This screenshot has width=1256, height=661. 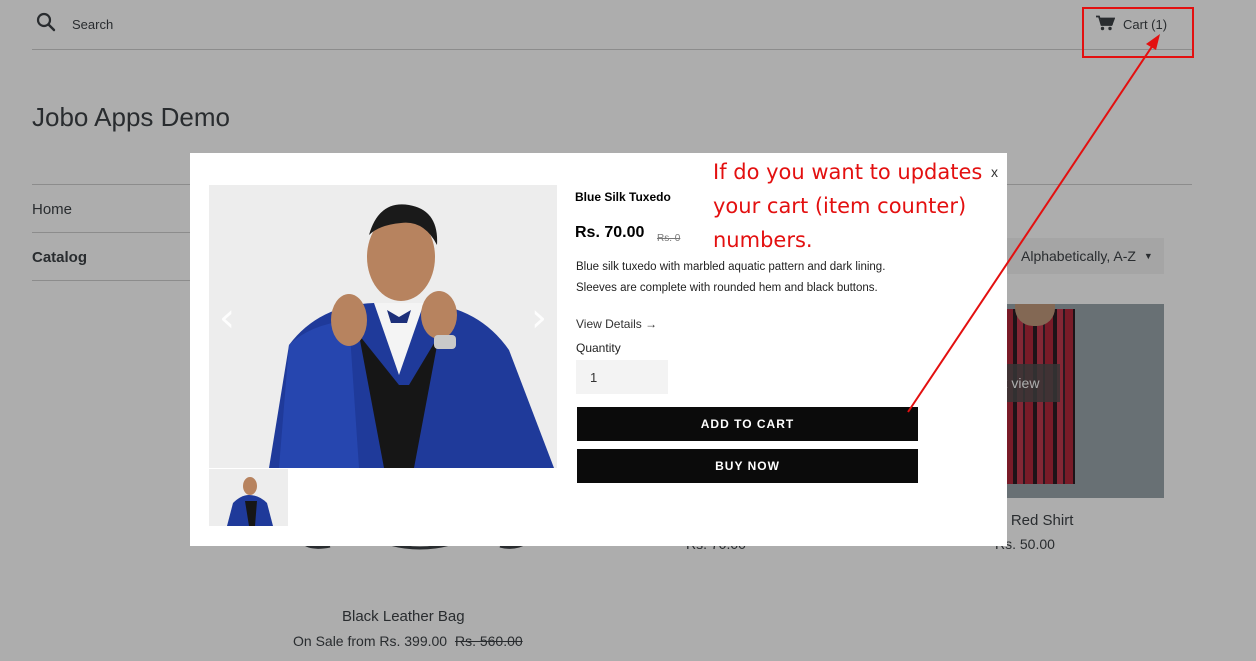 I want to click on product-thumbnail, so click(x=248, y=497).